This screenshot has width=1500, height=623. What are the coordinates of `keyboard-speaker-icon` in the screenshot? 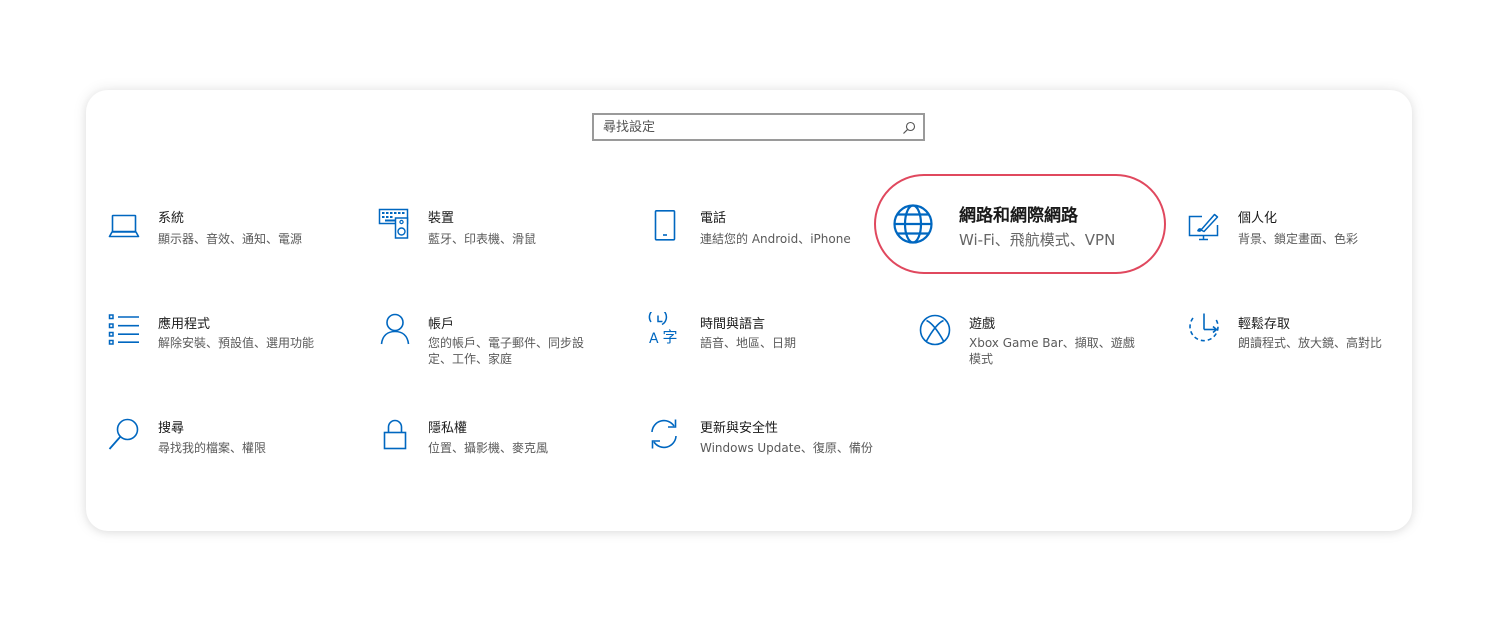 It's located at (394, 224).